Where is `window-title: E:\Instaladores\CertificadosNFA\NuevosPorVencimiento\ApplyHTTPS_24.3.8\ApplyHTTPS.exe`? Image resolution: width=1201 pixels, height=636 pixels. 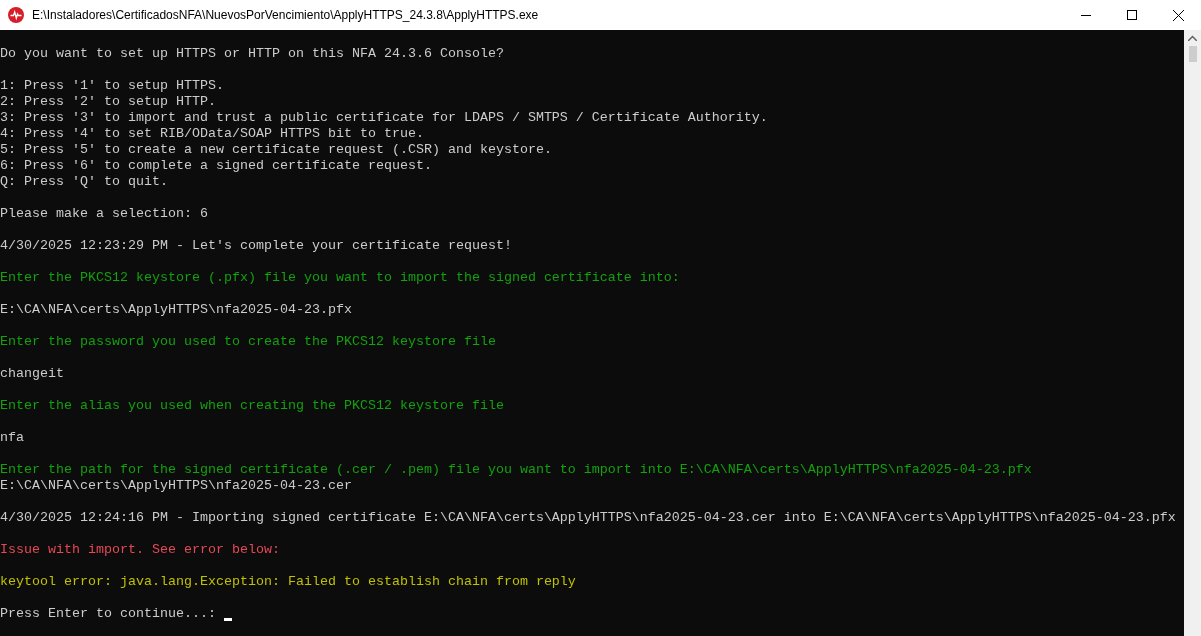
window-title: E:\Instaladores\CertificadosNFA\NuevosPorVencimiento\ApplyHTTPS_24.3.8\ApplyHTTPS.exe is located at coordinates (286, 15).